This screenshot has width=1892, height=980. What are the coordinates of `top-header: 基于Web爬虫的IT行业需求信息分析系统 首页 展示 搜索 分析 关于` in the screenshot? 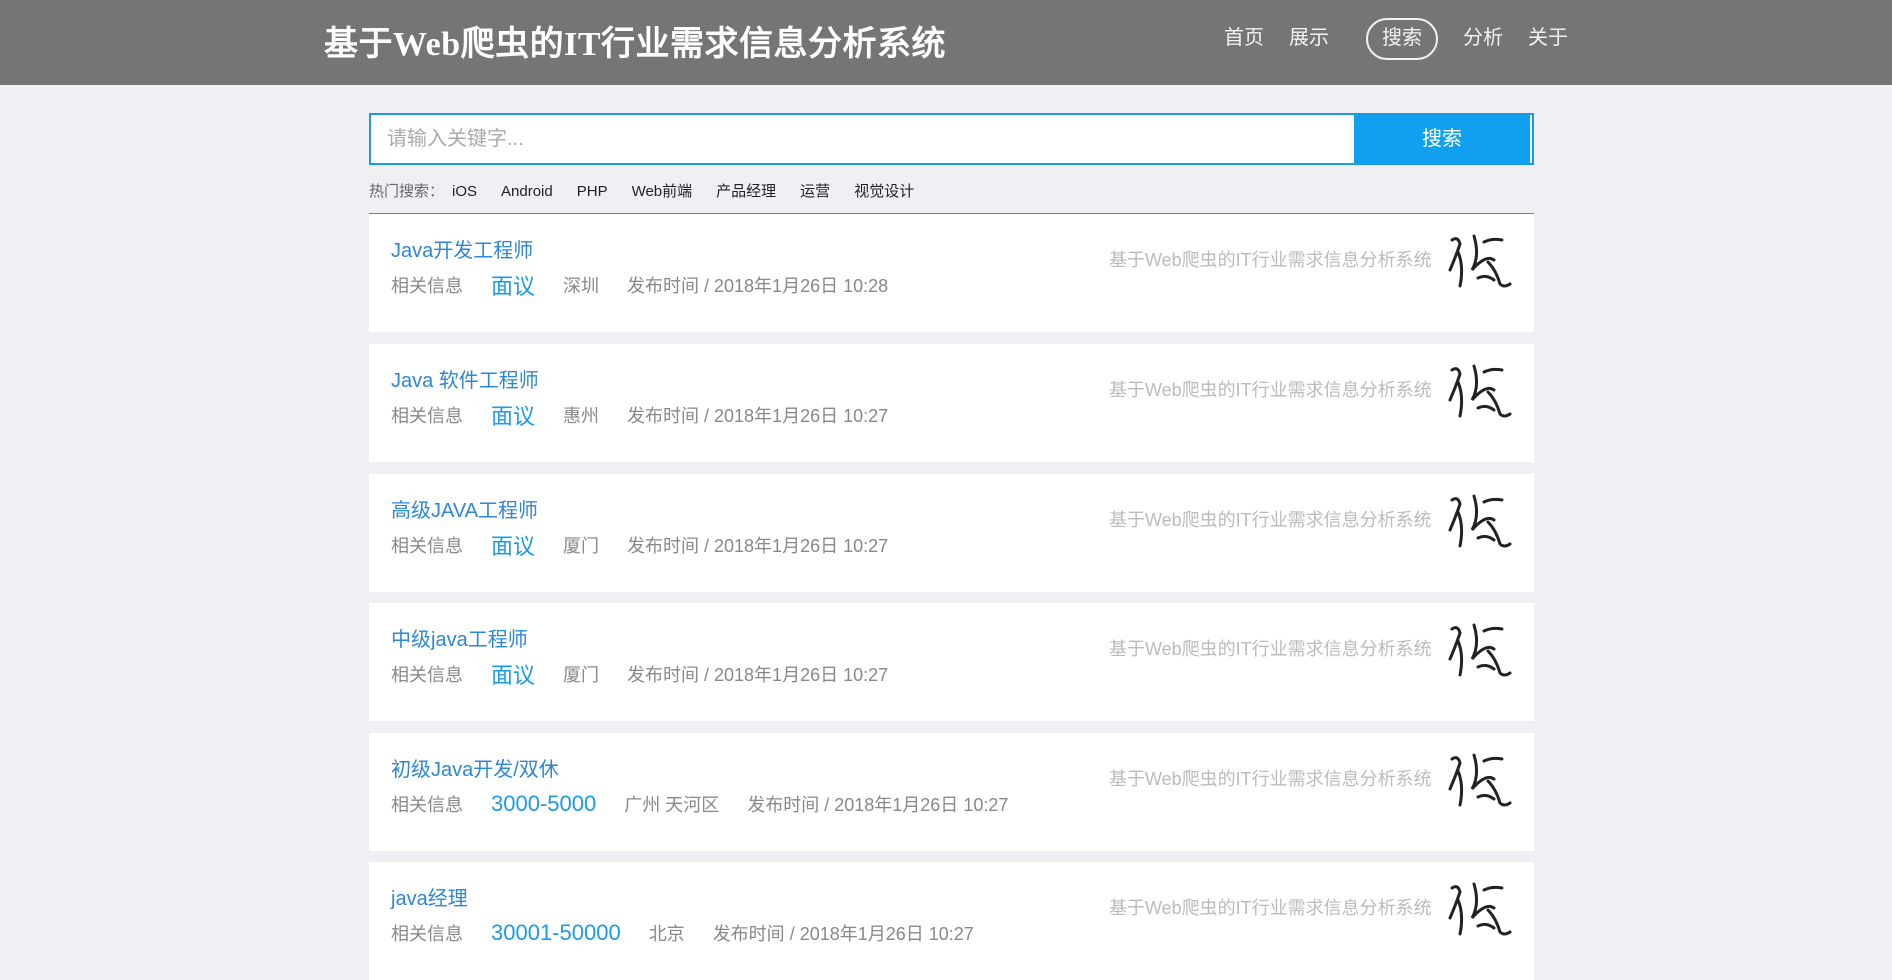 It's located at (946, 42).